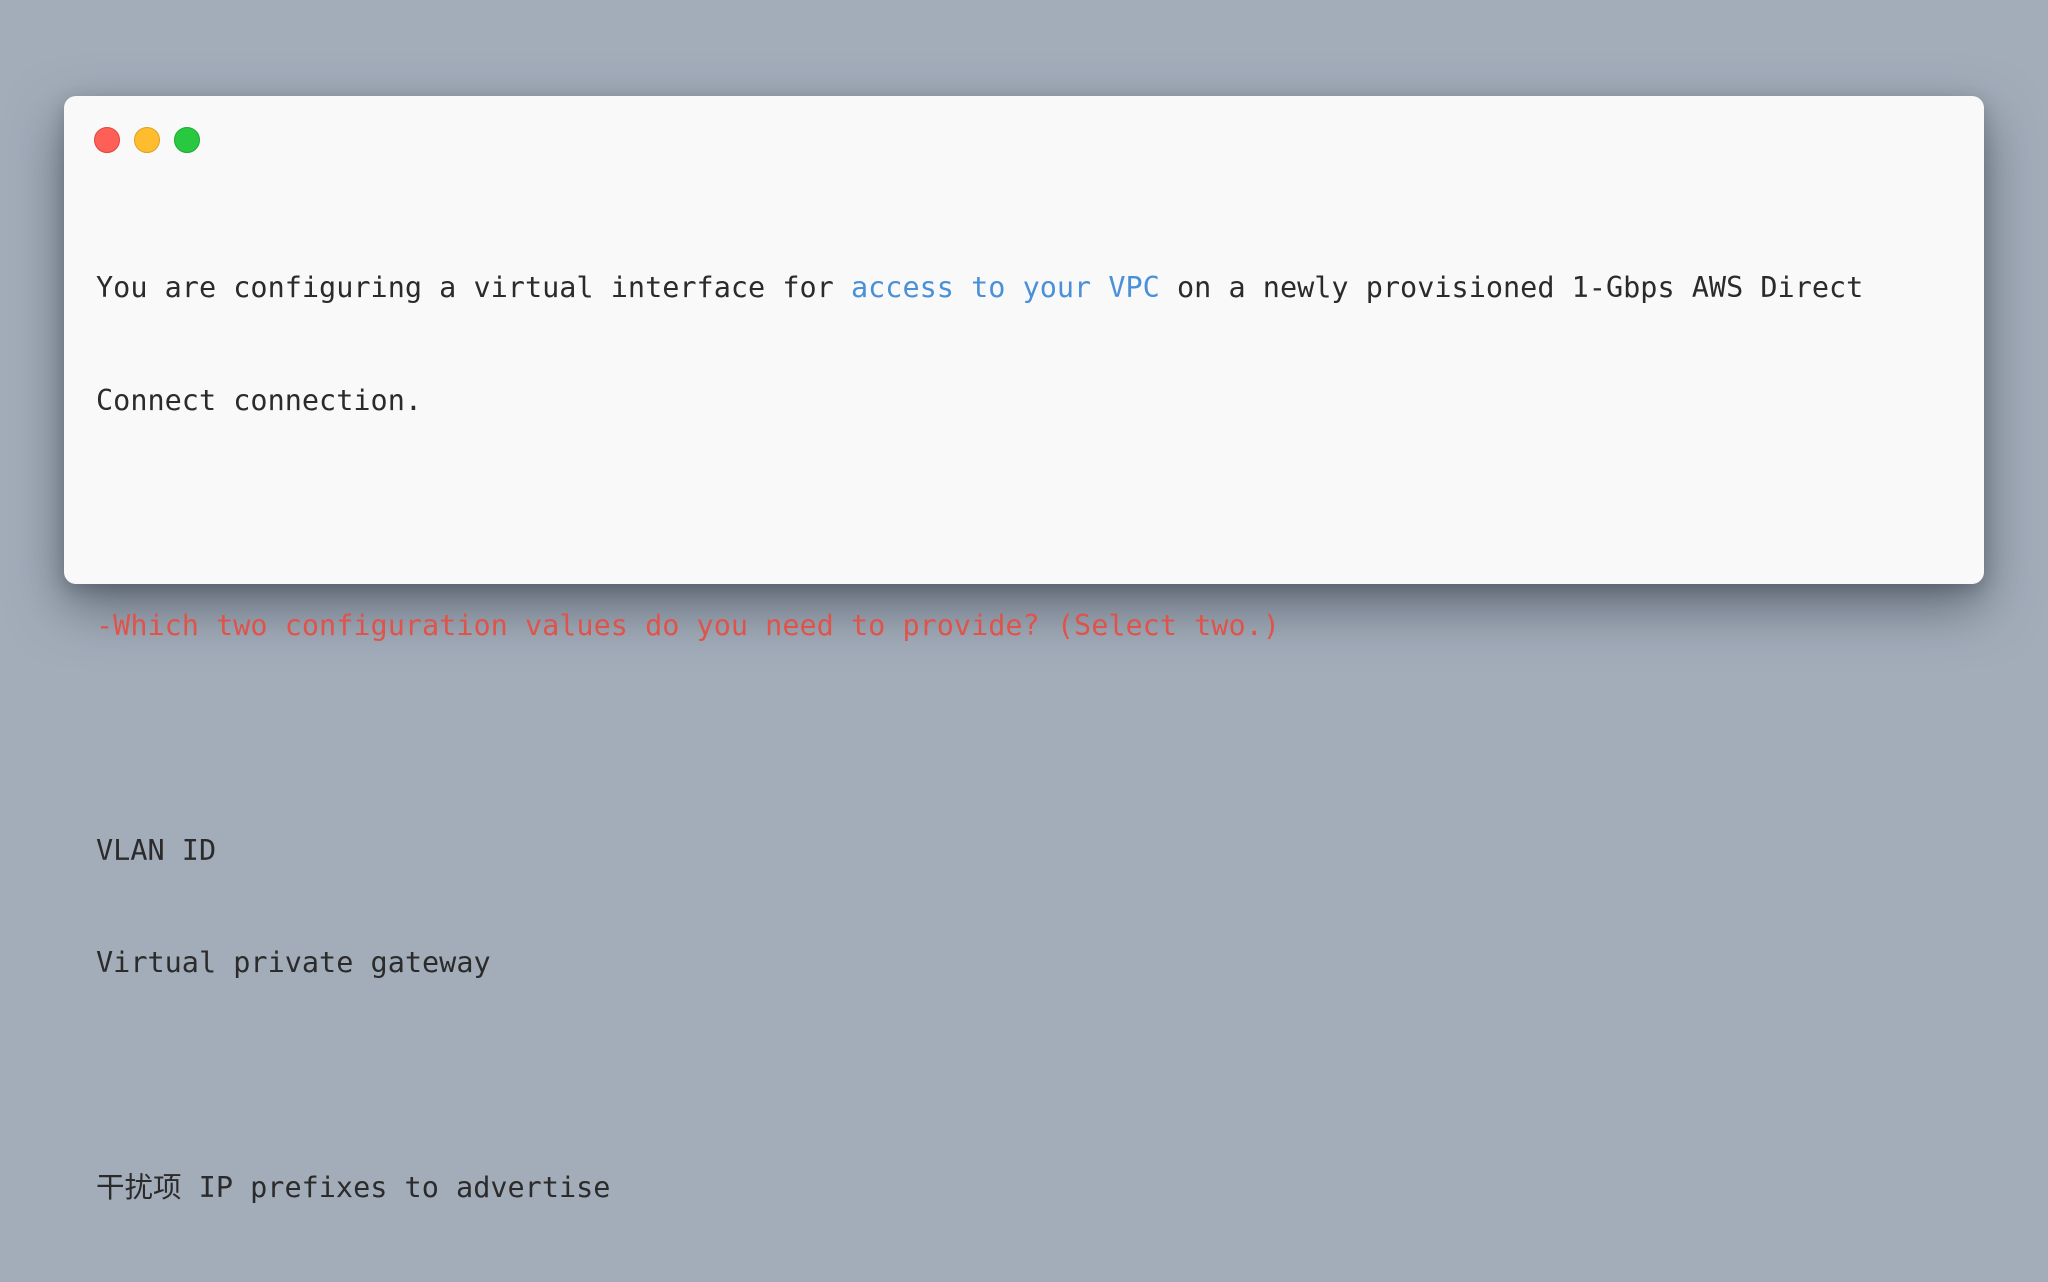 This screenshot has height=1282, width=2048. What do you see at coordinates (156, 850) in the screenshot?
I see `answer-option: VLAN ID` at bounding box center [156, 850].